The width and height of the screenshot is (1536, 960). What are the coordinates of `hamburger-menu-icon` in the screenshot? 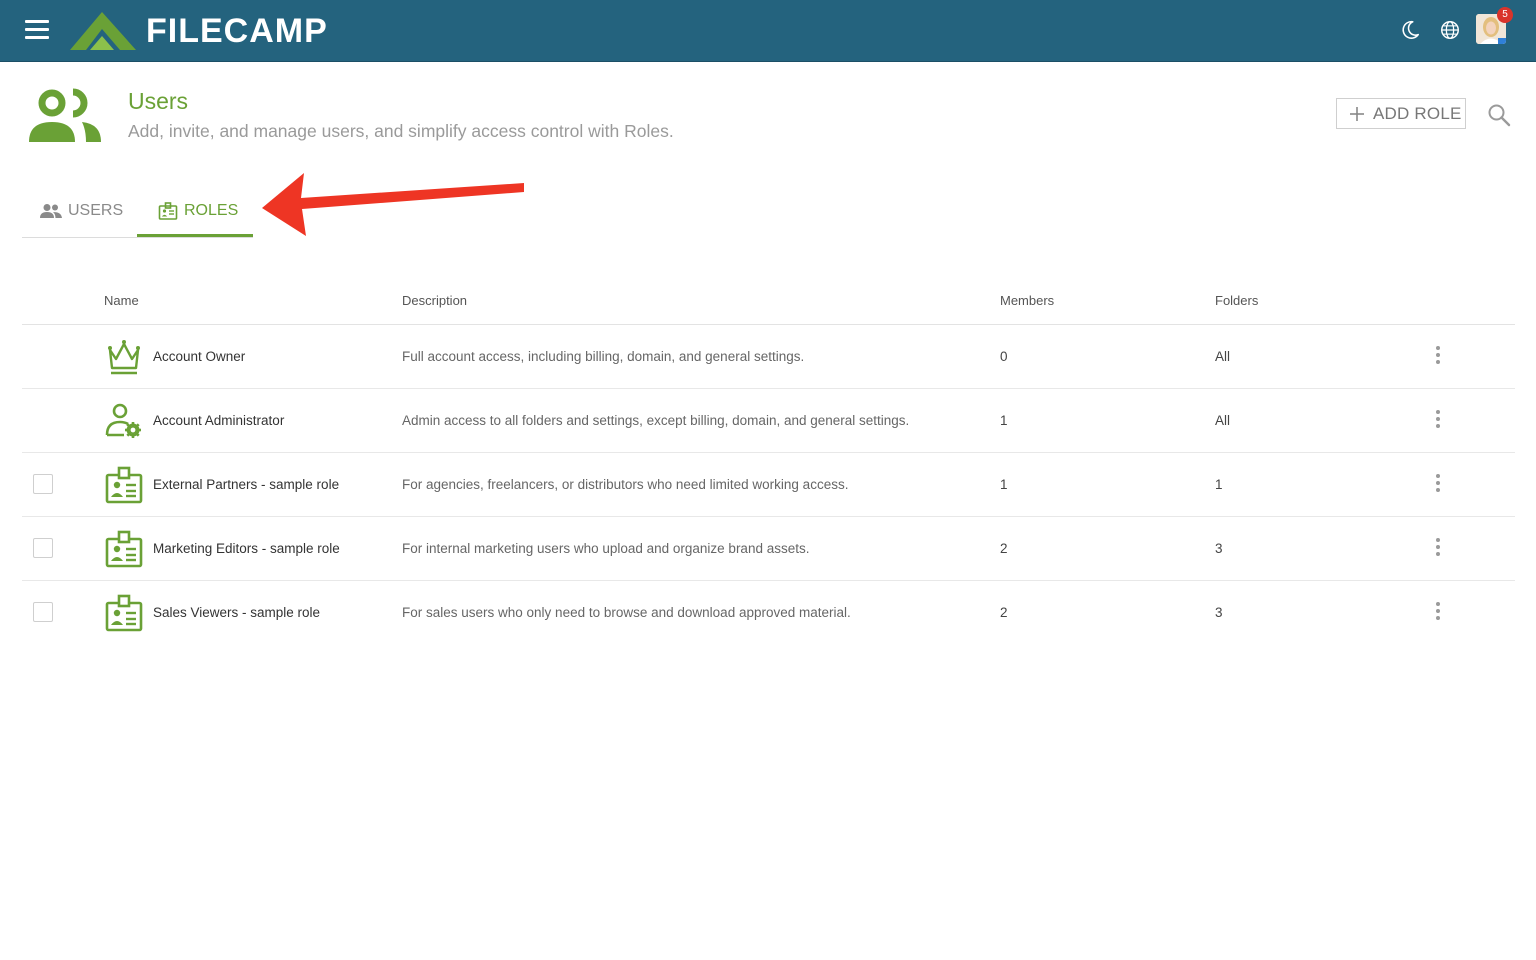 It's located at (37, 30).